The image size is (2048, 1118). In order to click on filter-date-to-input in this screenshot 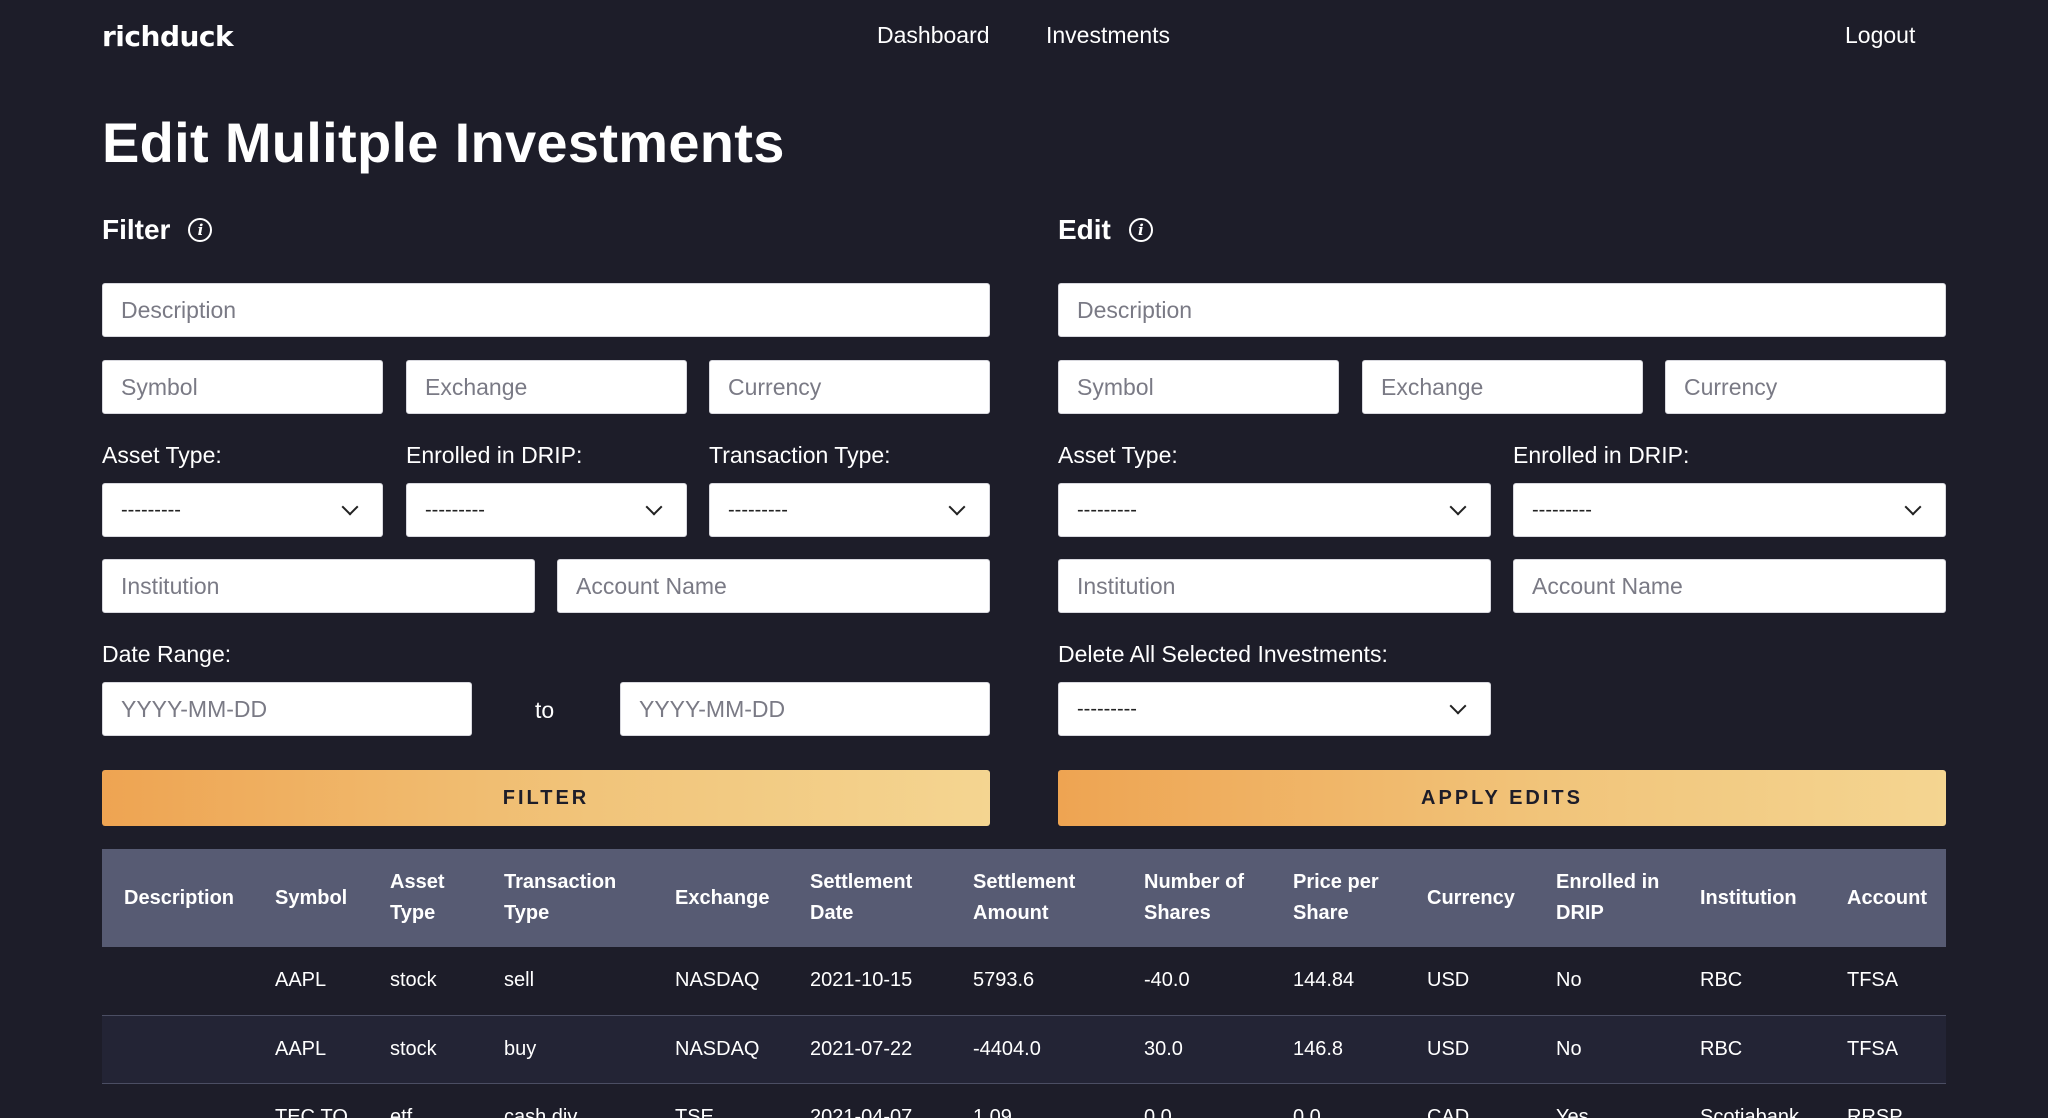, I will do `click(805, 709)`.